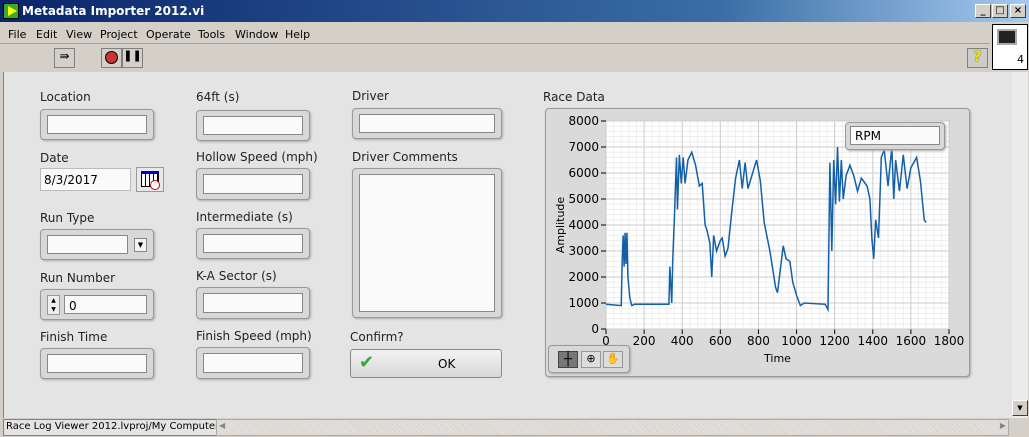 This screenshot has width=1029, height=437. Describe the element at coordinates (222, 425) in the screenshot. I see `scroll-left-arrow-icon: ◀` at that location.